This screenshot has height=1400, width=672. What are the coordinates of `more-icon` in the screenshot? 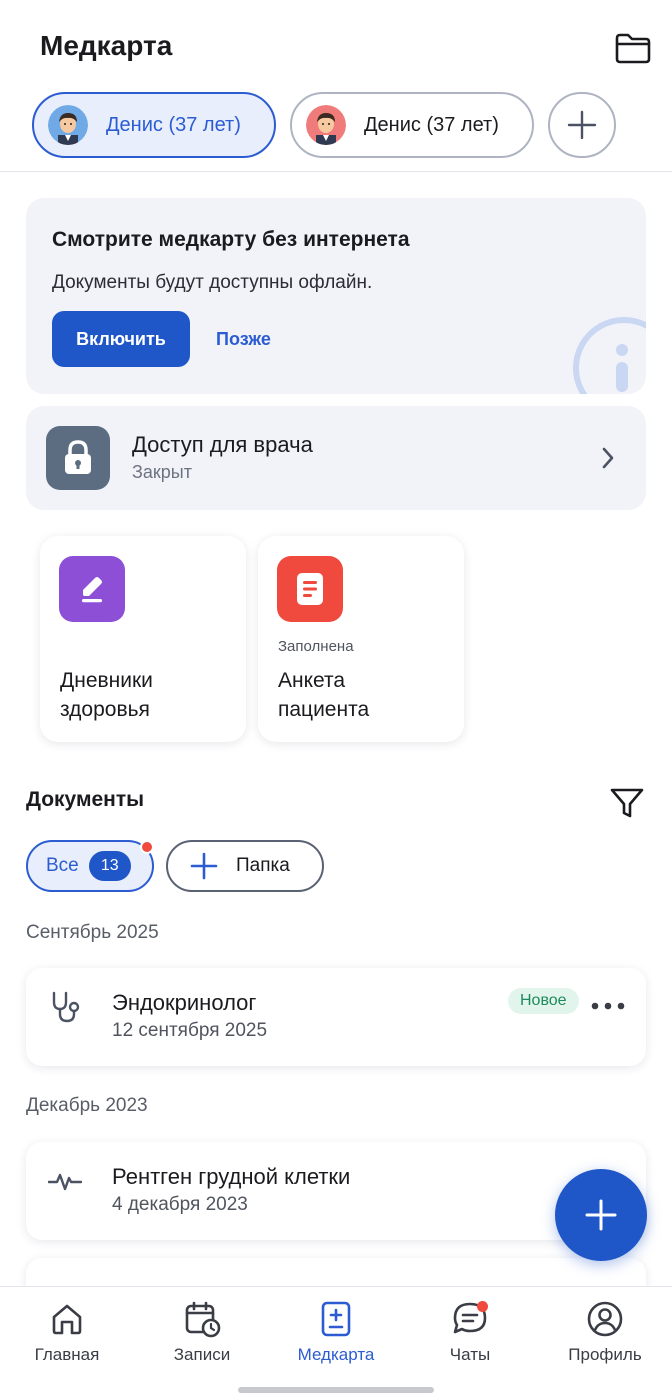 It's located at (608, 1006).